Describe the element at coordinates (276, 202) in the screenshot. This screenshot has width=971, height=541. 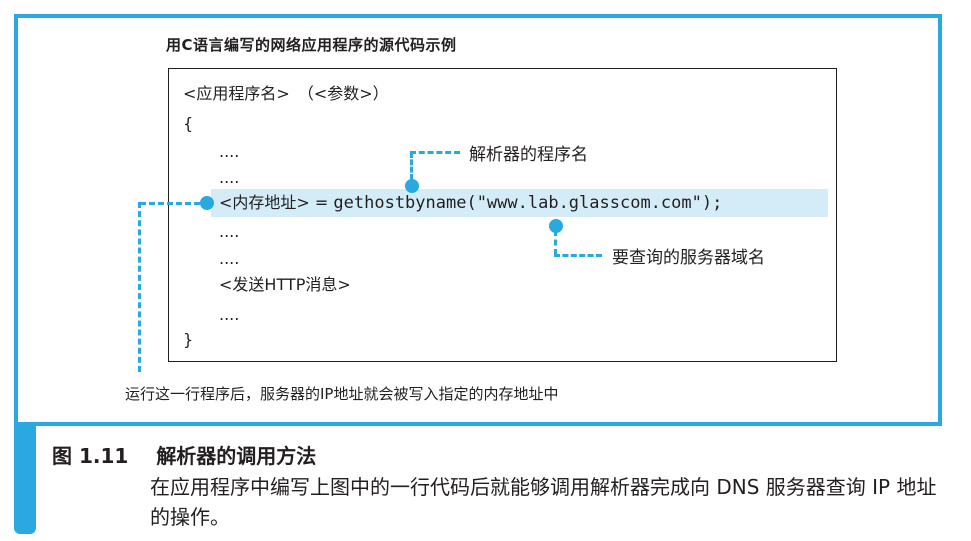
I see `memory-address-label: <内存地址> =` at that location.